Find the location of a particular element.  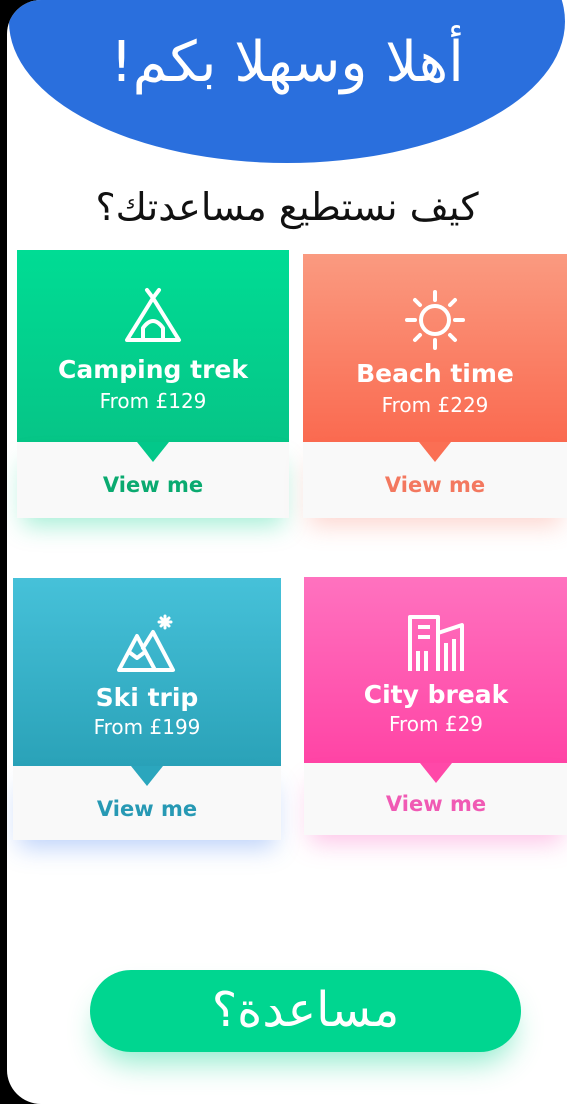

card-price: From £29 is located at coordinates (436, 724).